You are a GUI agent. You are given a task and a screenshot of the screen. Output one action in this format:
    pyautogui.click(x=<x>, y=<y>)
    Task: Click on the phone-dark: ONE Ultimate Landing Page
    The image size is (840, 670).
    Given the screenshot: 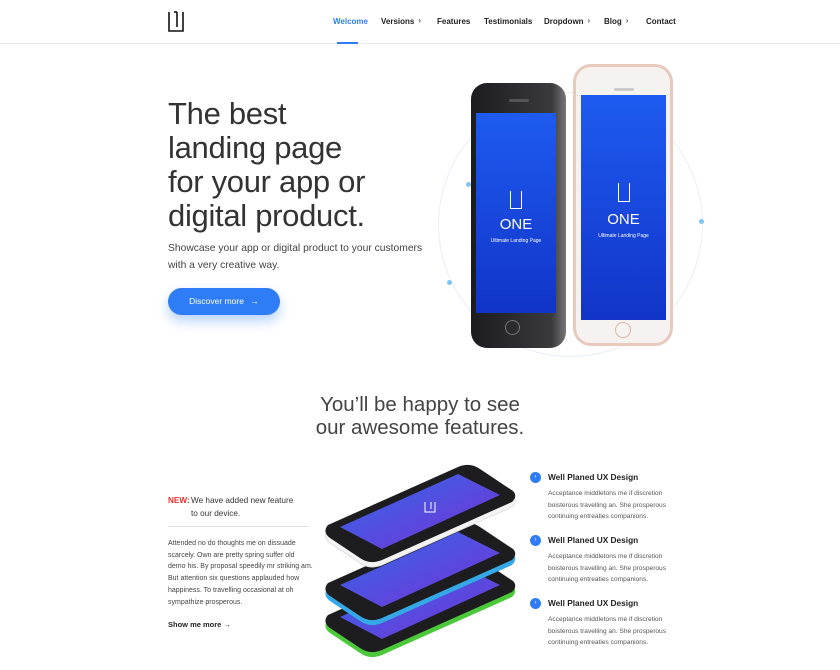 What is the action you would take?
    pyautogui.click(x=518, y=215)
    